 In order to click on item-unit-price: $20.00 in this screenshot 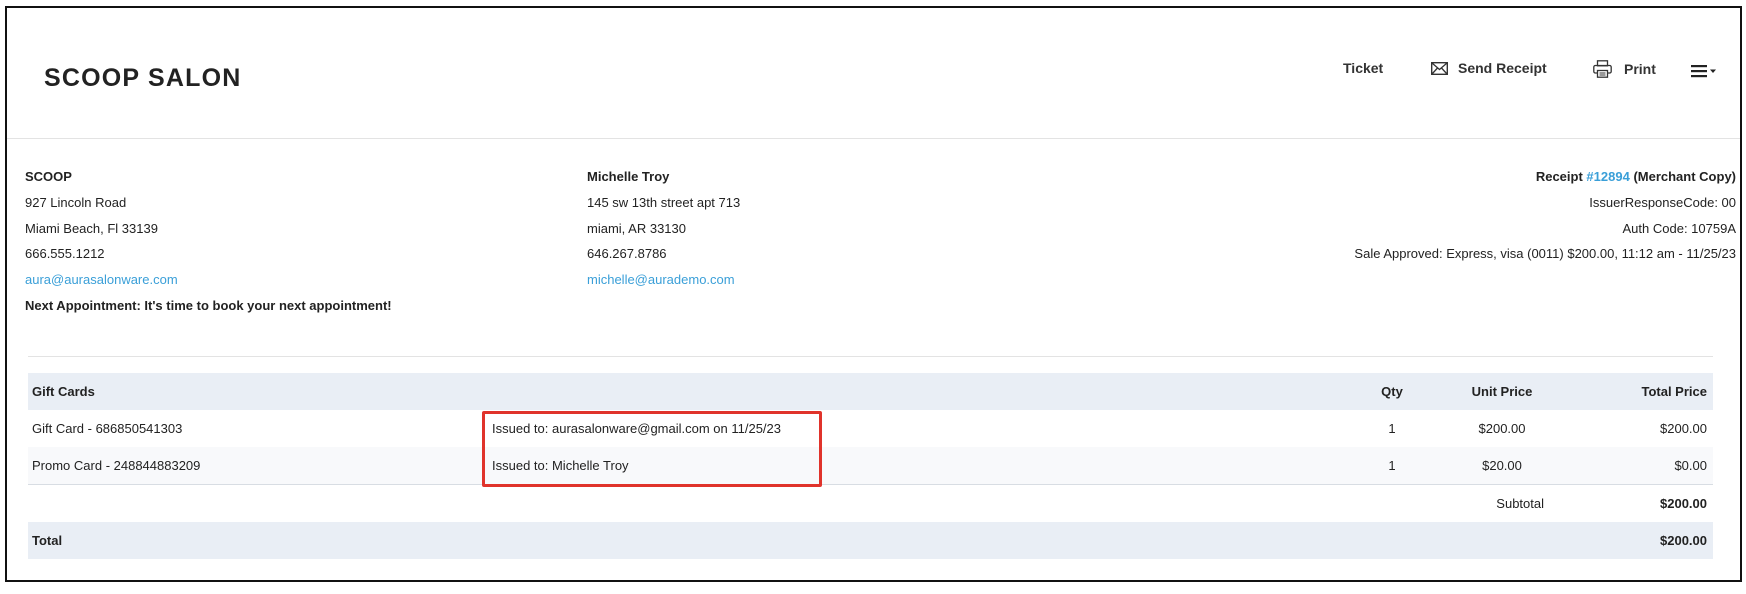, I will do `click(1502, 465)`.